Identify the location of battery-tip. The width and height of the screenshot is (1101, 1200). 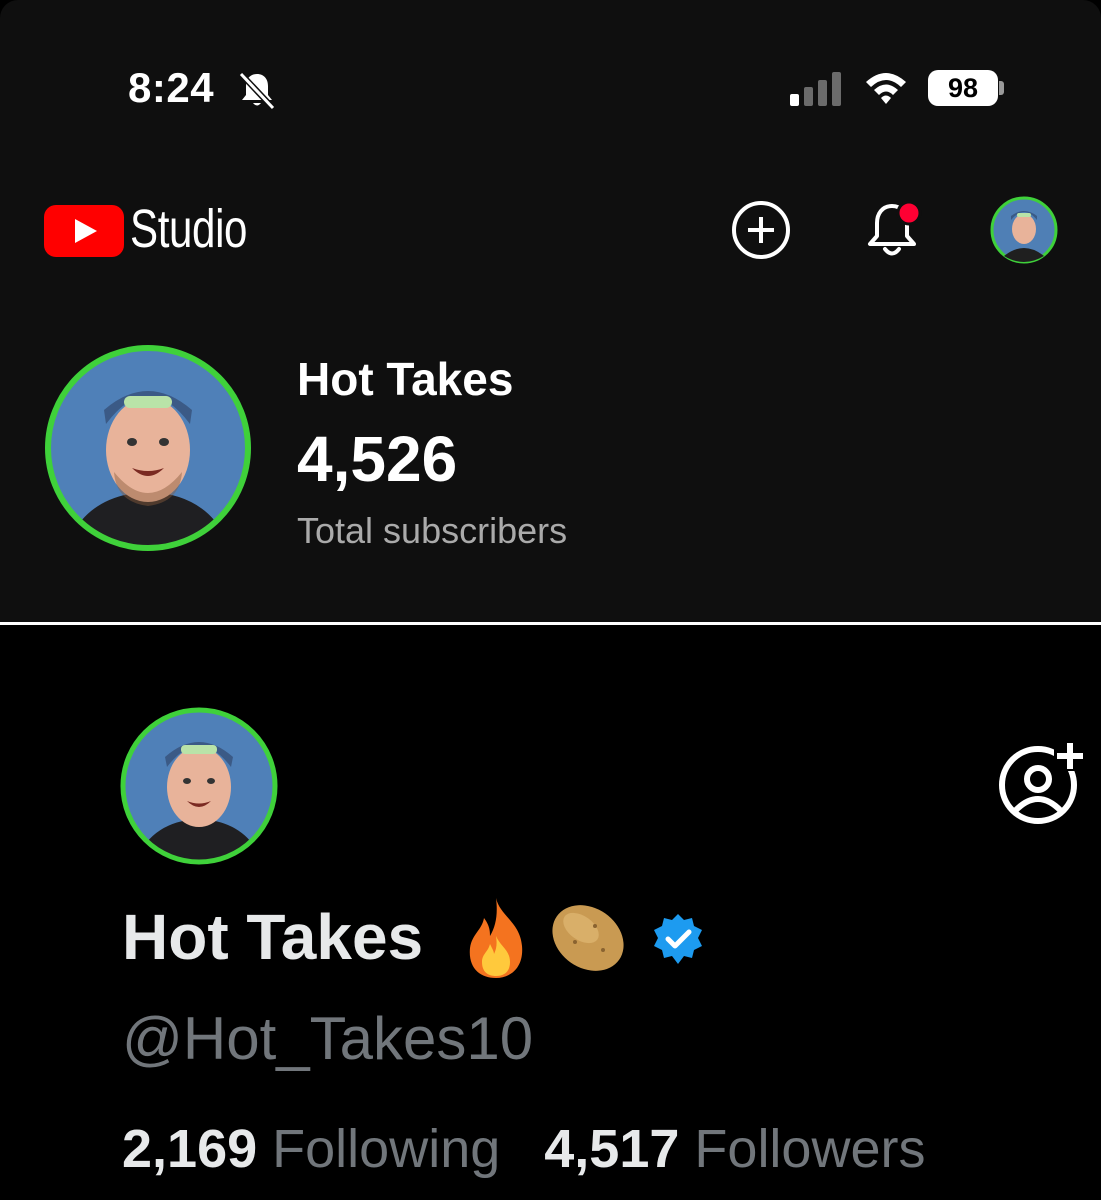
(1001, 88).